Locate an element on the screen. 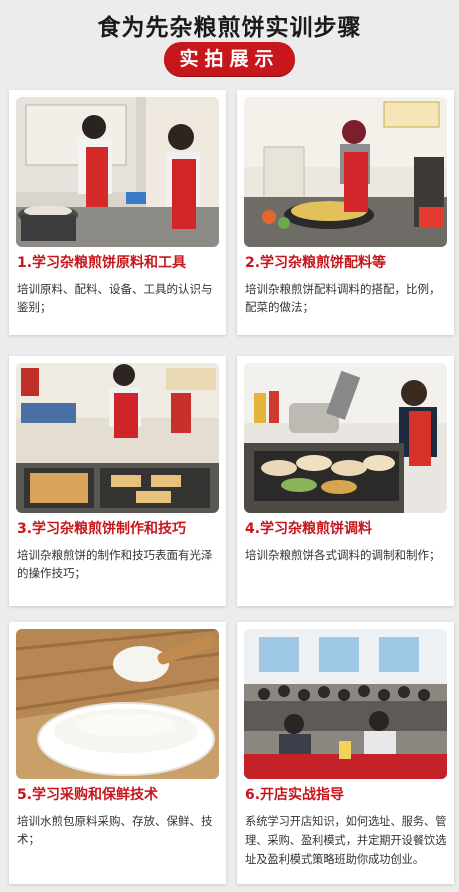 The height and width of the screenshot is (892, 459). cooking-pancake-photo is located at coordinates (345, 172).